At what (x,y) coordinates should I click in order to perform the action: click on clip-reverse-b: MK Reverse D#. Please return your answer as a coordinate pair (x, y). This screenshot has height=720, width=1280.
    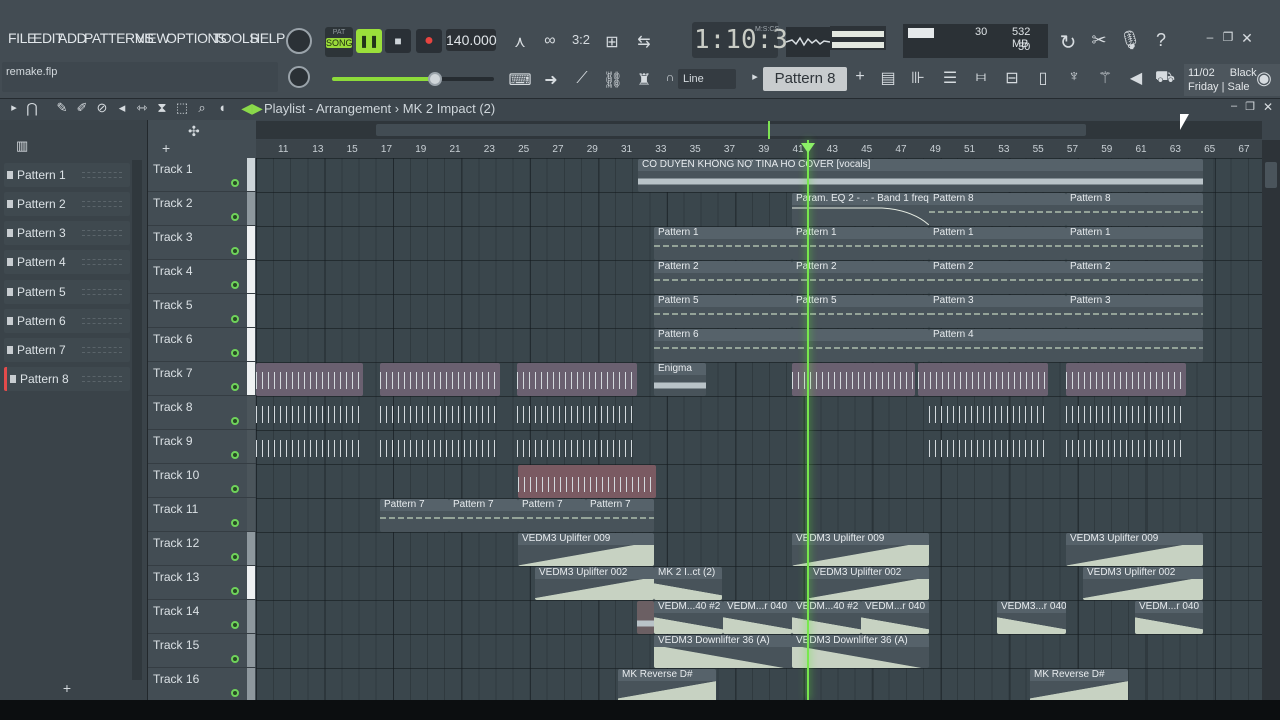
    Looking at the image, I should click on (1079, 684).